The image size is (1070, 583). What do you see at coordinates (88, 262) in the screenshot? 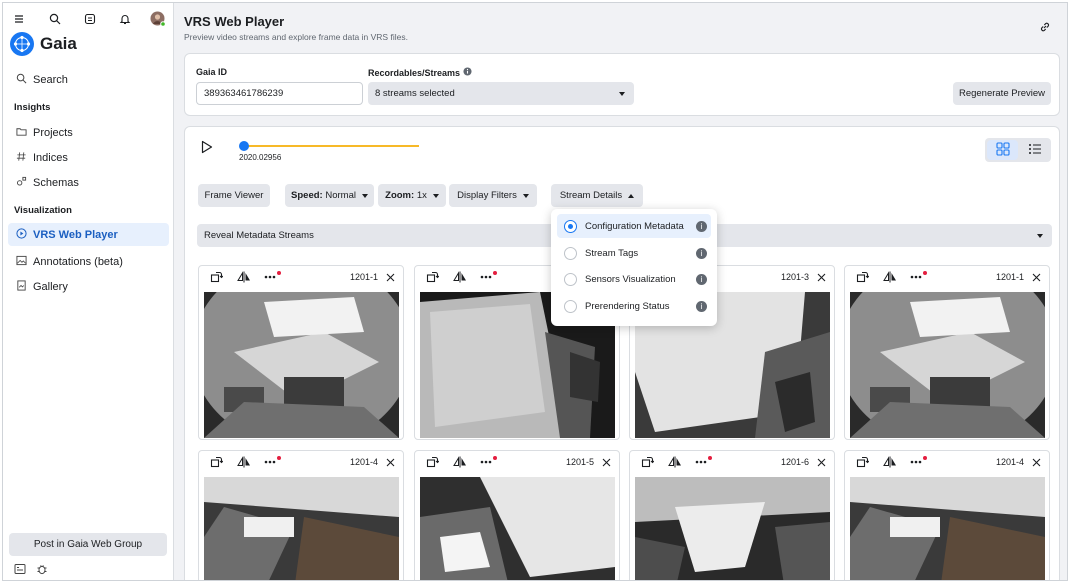
I see `sidebar-item-annotations: Annotations (beta)` at bounding box center [88, 262].